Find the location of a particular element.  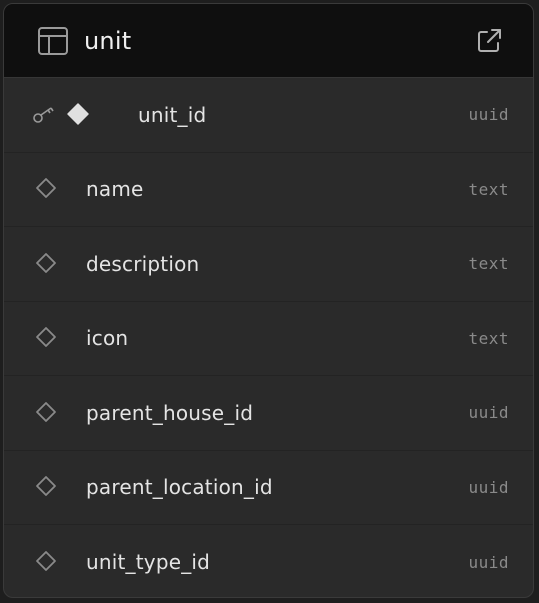

column-name: unit_id is located at coordinates (172, 114).